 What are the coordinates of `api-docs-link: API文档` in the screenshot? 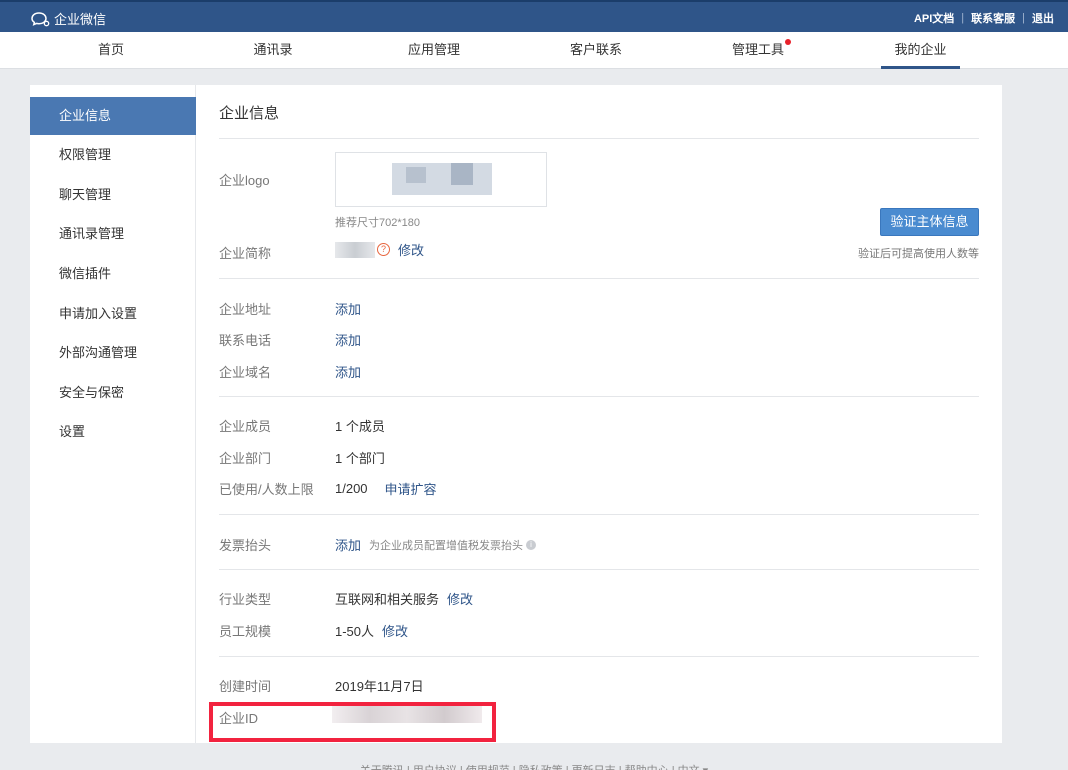 It's located at (934, 18).